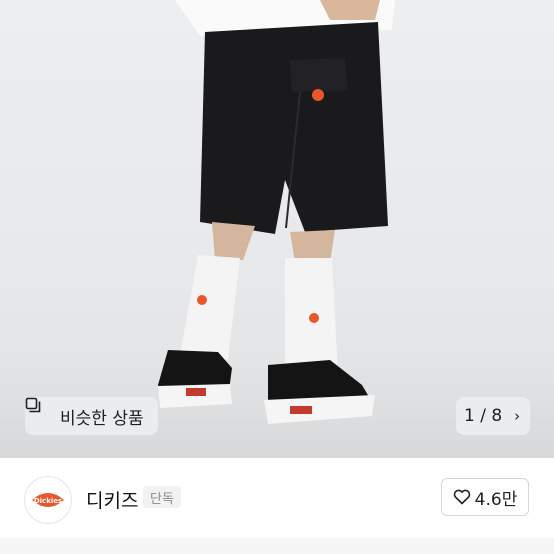 This screenshot has width=554, height=554. What do you see at coordinates (38, 410) in the screenshot?
I see `similar-icon` at bounding box center [38, 410].